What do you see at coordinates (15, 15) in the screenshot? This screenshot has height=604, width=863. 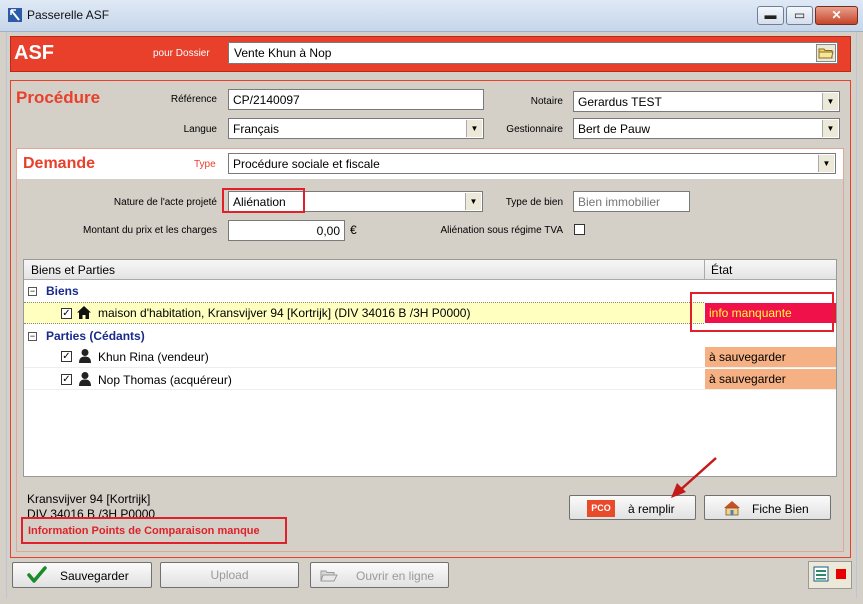 I see `app-icon` at bounding box center [15, 15].